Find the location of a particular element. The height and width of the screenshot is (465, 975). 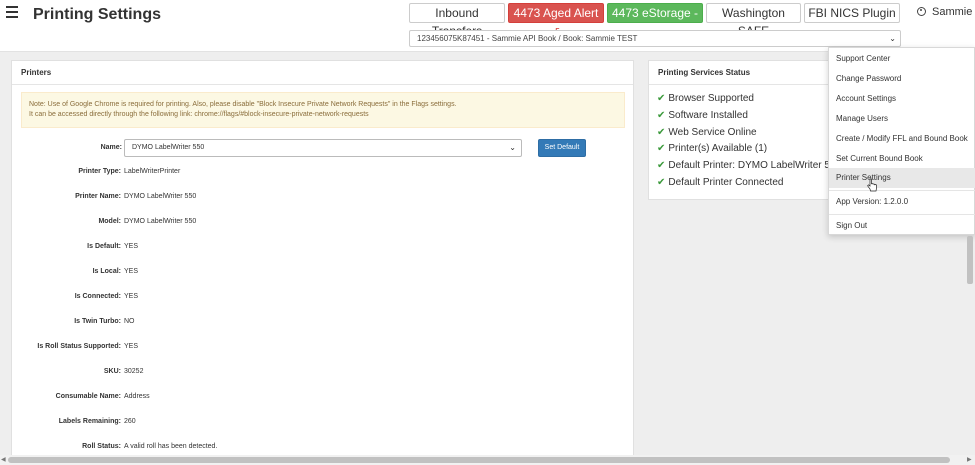

field-label: Consumable Name: is located at coordinates (88, 396).